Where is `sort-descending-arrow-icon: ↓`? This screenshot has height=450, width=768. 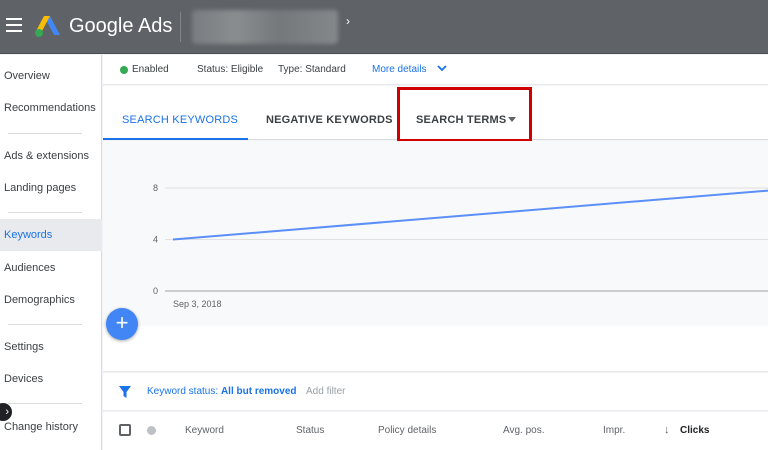
sort-descending-arrow-icon: ↓ is located at coordinates (667, 430).